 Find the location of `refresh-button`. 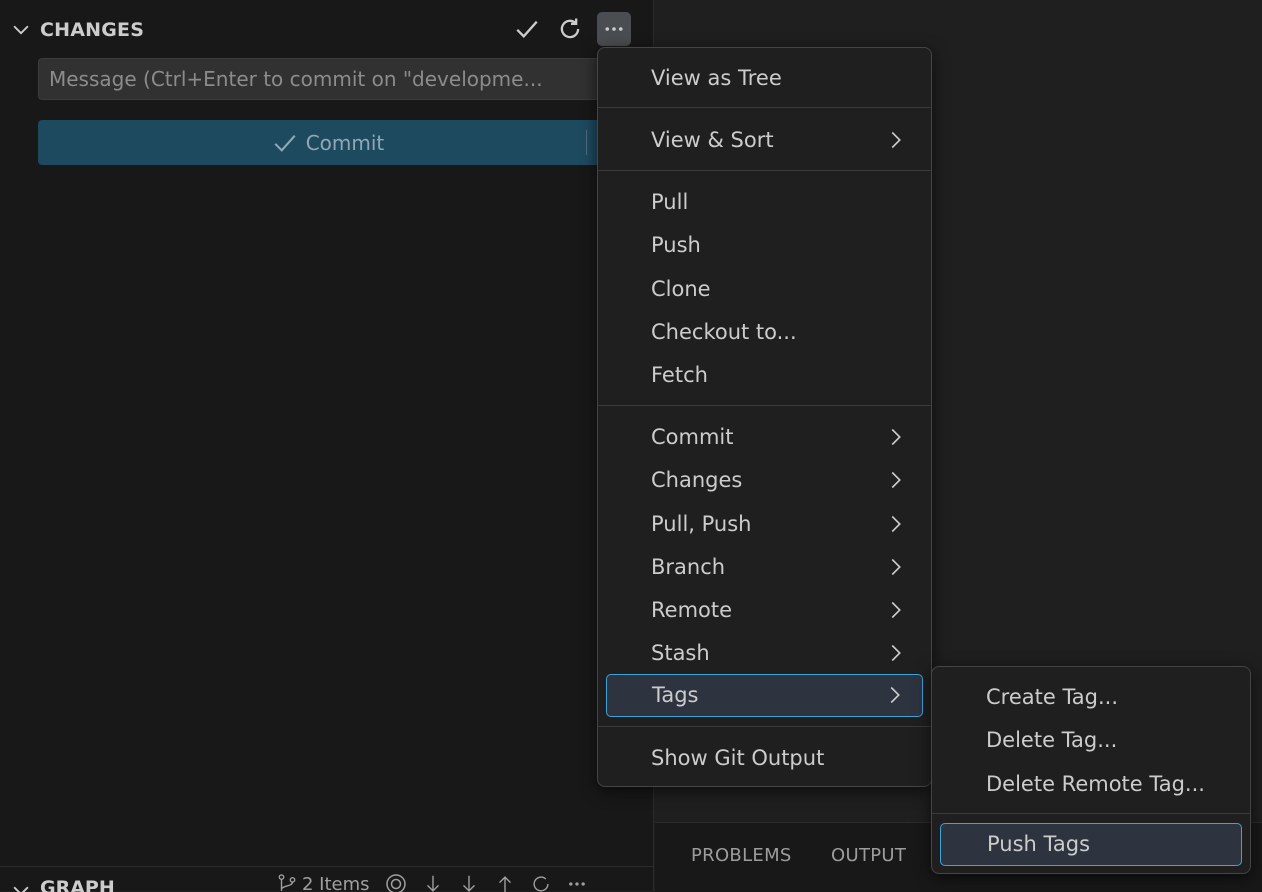

refresh-button is located at coordinates (570, 29).